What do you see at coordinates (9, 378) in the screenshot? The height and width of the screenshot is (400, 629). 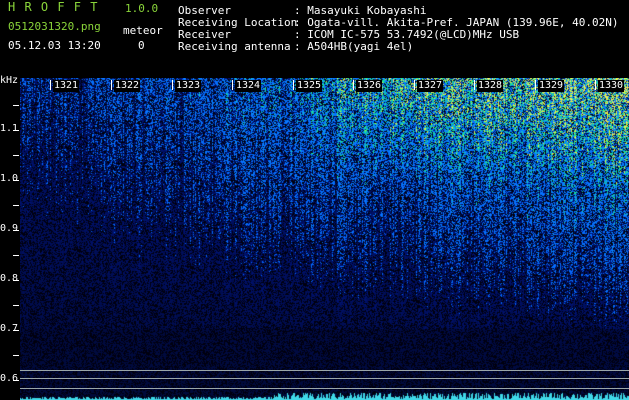 I see `tick-label-0-6: 0.6` at bounding box center [9, 378].